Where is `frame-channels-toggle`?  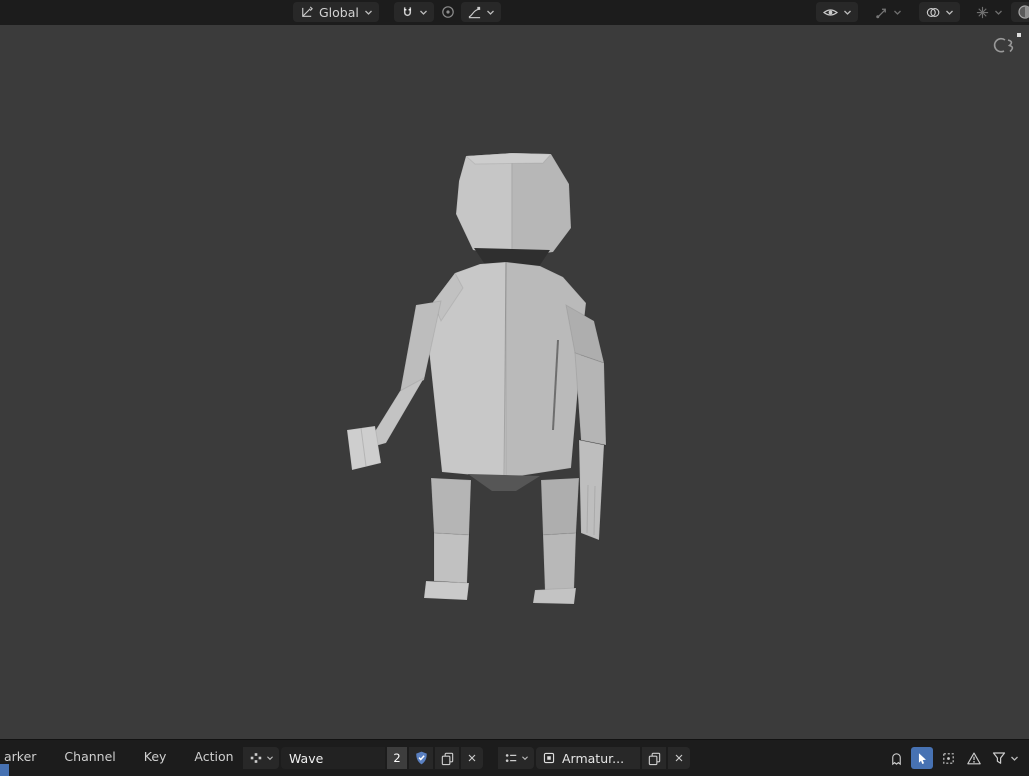
frame-channels-toggle is located at coordinates (948, 758).